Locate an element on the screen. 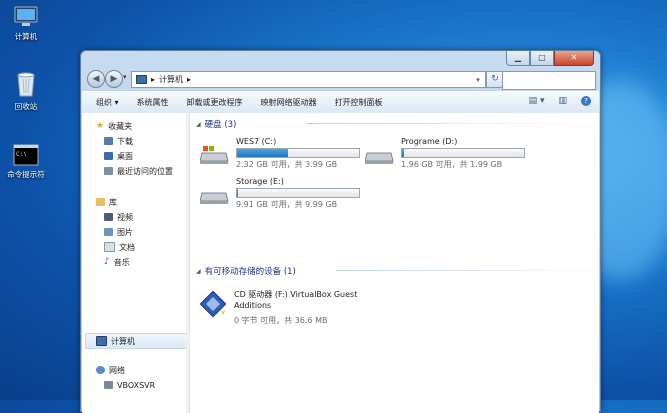 This screenshot has height=413, width=667. library-icon is located at coordinates (100, 202).